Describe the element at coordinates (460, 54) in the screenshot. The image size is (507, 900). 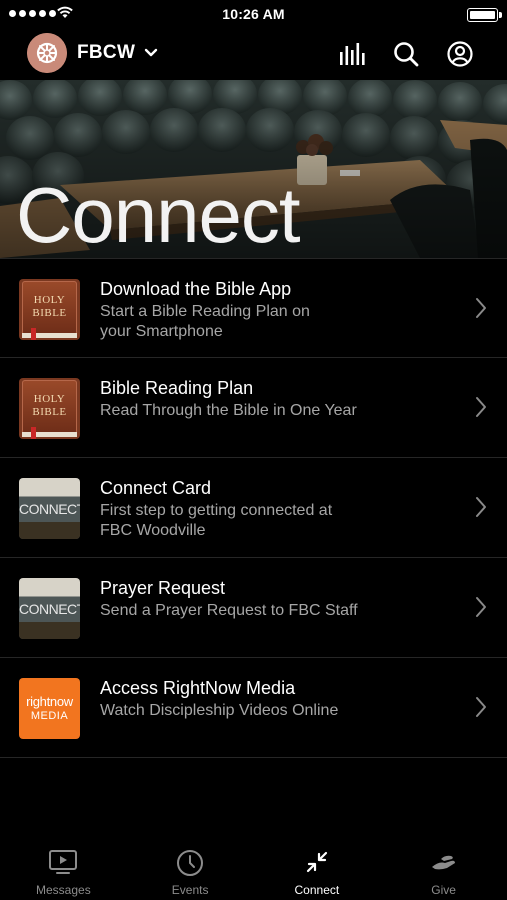
I see `profile-icon` at that location.